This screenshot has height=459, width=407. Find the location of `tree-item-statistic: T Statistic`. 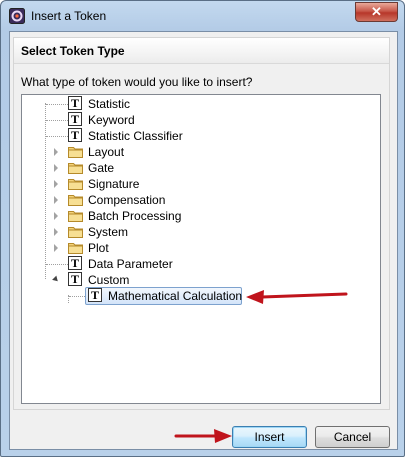

tree-item-statistic: T Statistic is located at coordinates (201, 104).